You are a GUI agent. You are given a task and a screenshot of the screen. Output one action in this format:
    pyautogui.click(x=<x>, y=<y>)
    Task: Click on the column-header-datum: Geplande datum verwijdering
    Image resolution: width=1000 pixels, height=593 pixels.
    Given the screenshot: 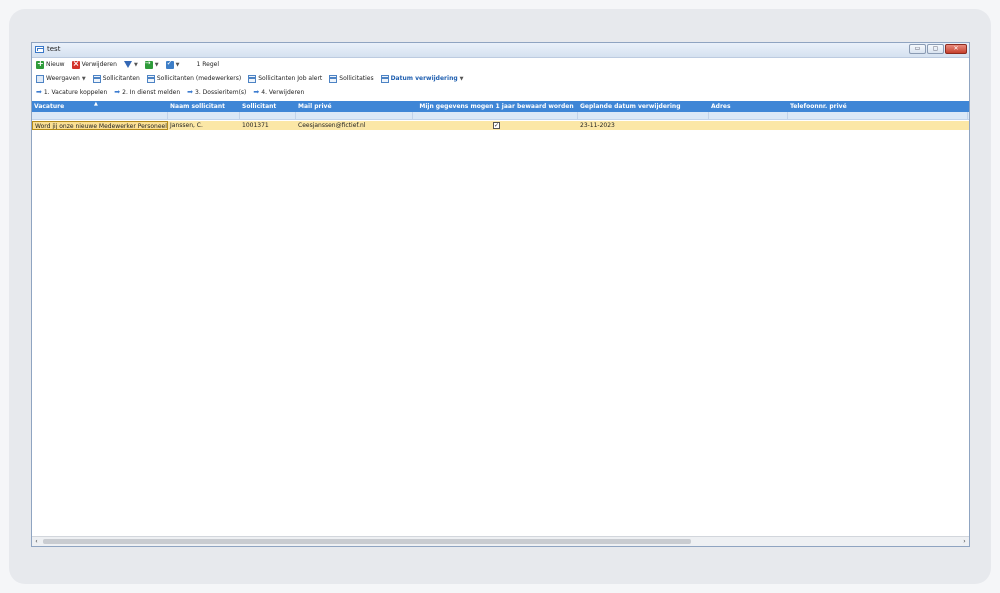 What is the action you would take?
    pyautogui.click(x=643, y=106)
    